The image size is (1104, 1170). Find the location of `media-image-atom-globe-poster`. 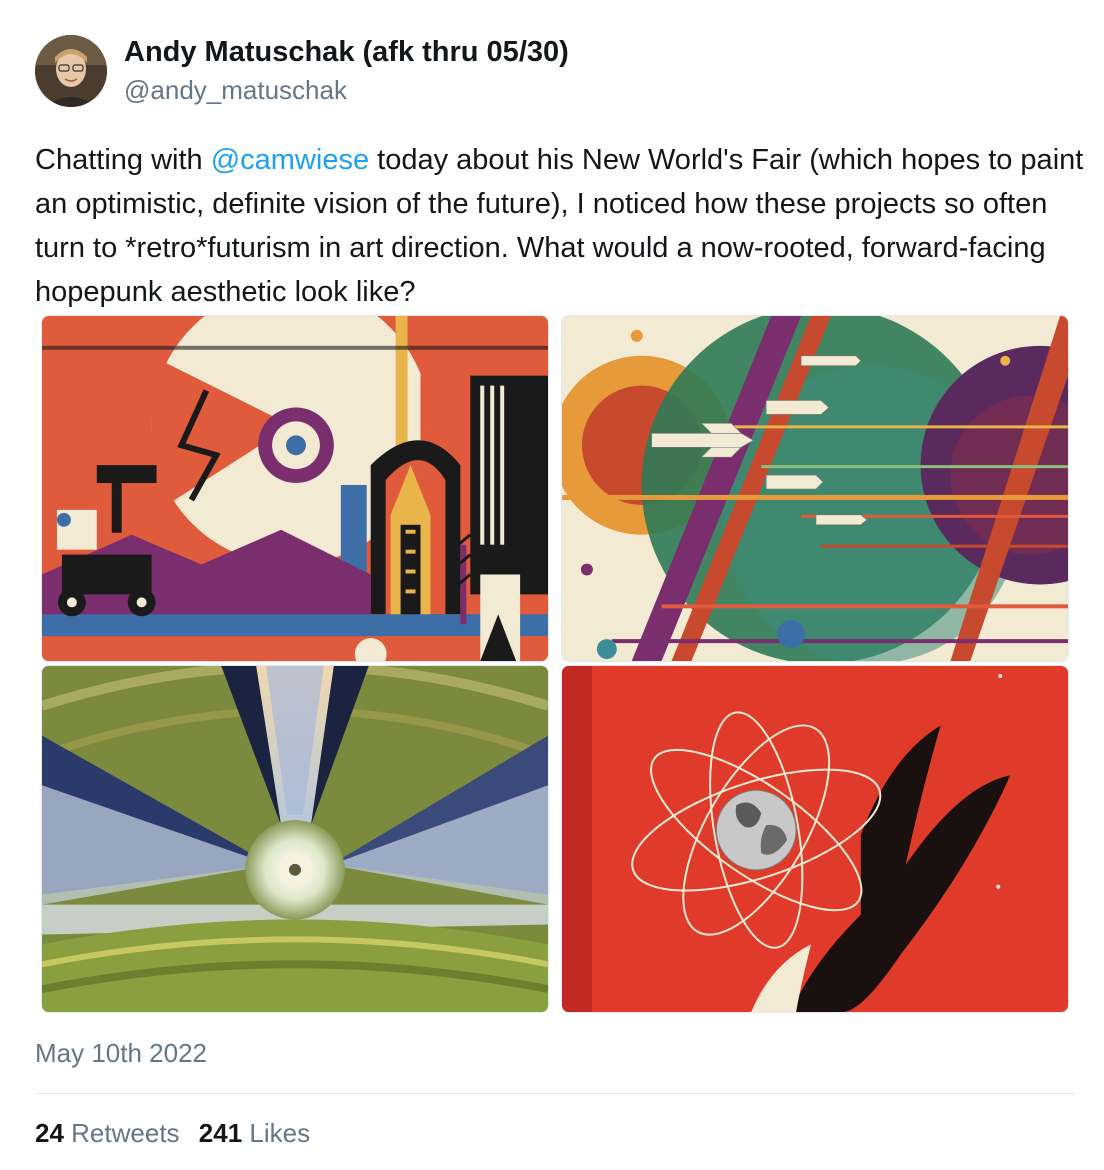

media-image-atom-globe-poster is located at coordinates (815, 839).